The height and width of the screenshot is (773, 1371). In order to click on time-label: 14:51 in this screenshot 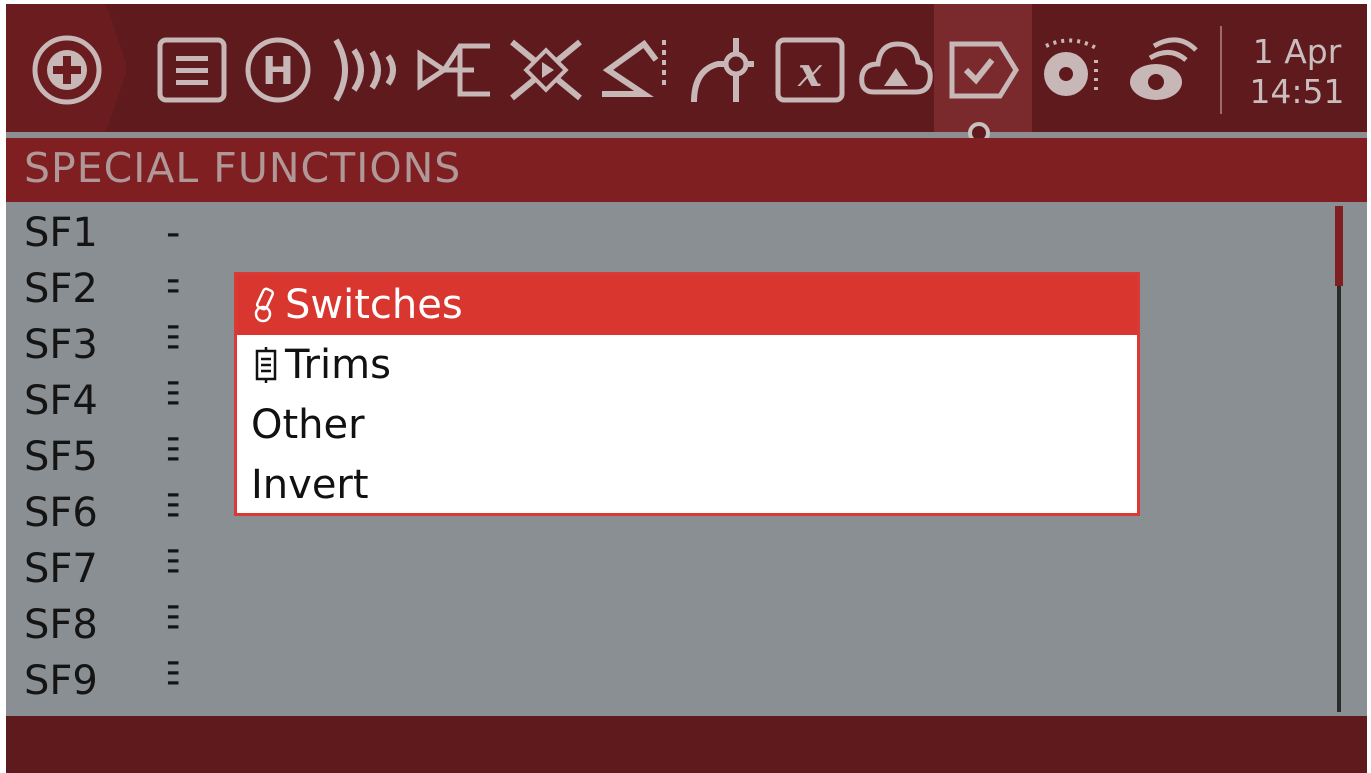, I will do `click(1297, 91)`.